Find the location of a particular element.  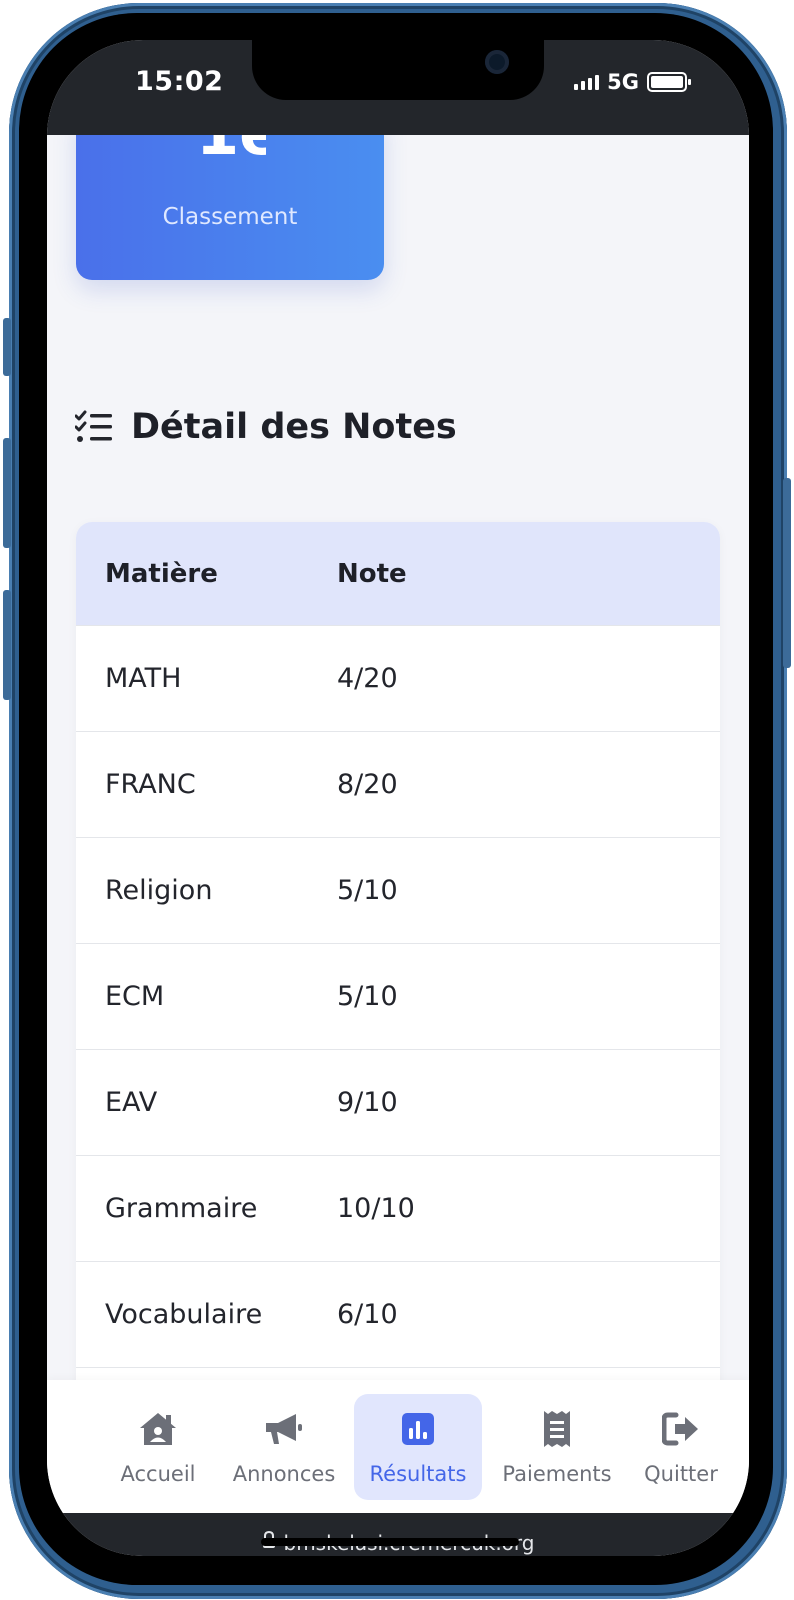

table-row: Grammaire 10/10 is located at coordinates (398, 1208).